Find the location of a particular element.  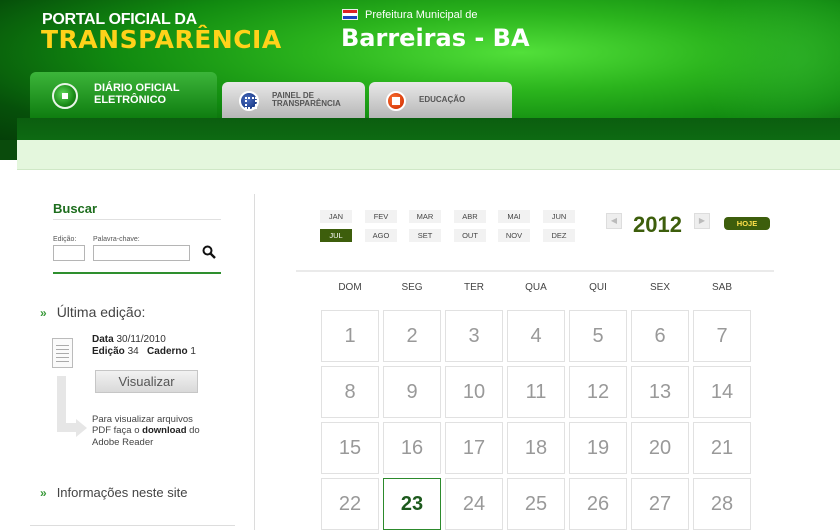

calendar-day: 20 is located at coordinates (660, 448).